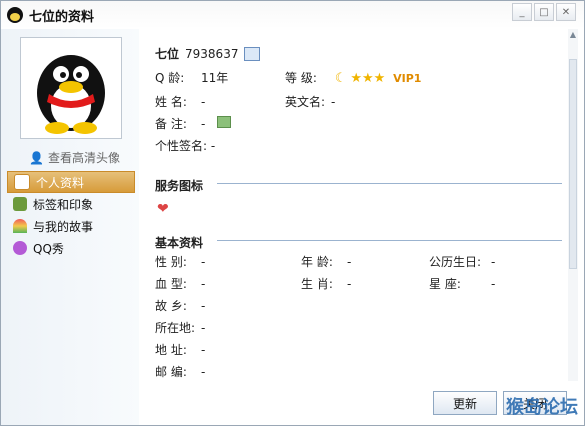 The image size is (585, 426). I want to click on zodiac-field: 生 肖: -, so click(326, 283).